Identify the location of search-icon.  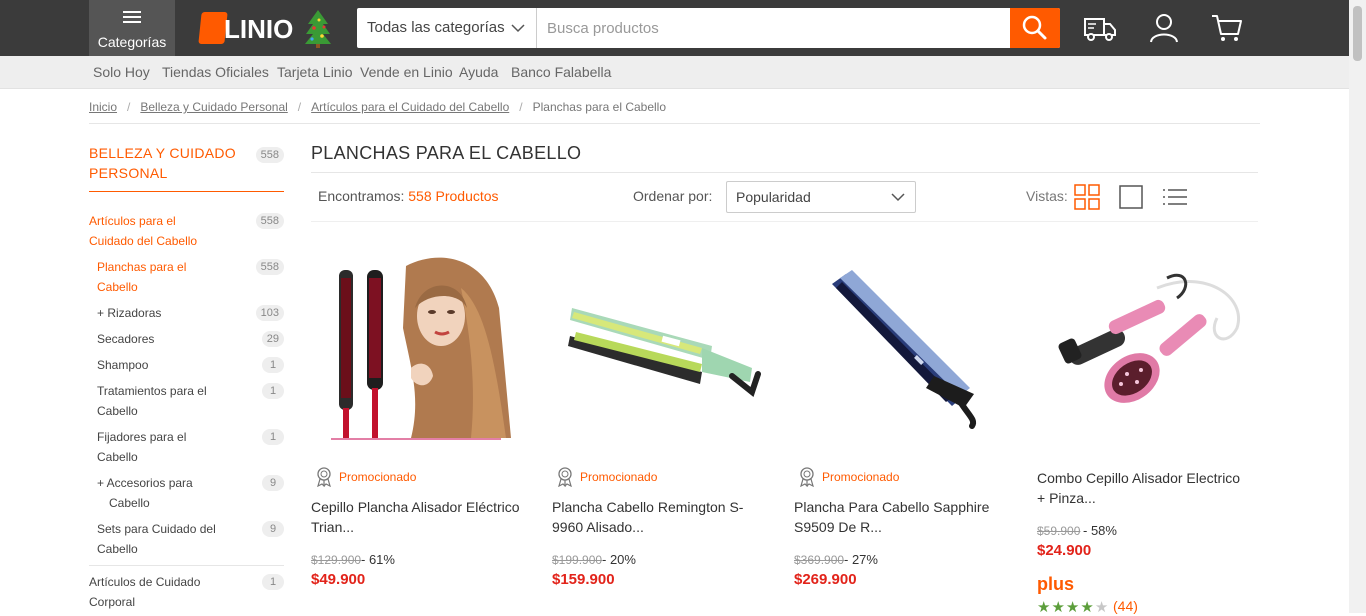
(1034, 27).